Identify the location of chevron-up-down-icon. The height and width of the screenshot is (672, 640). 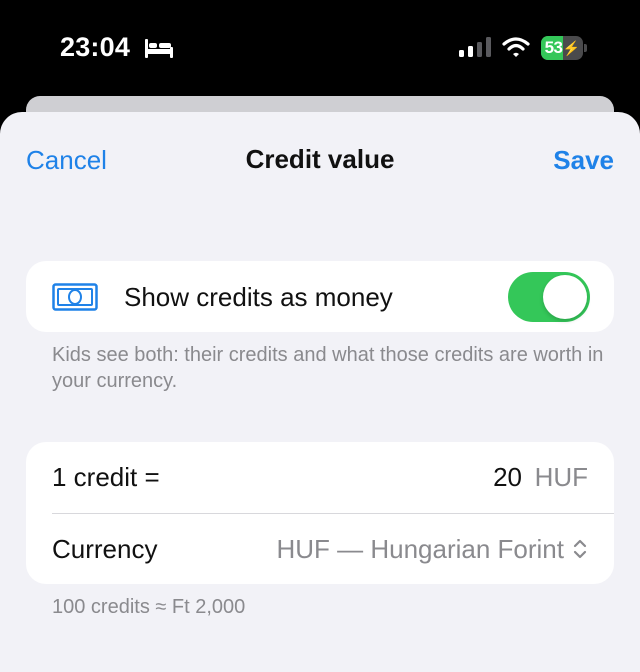
(580, 549).